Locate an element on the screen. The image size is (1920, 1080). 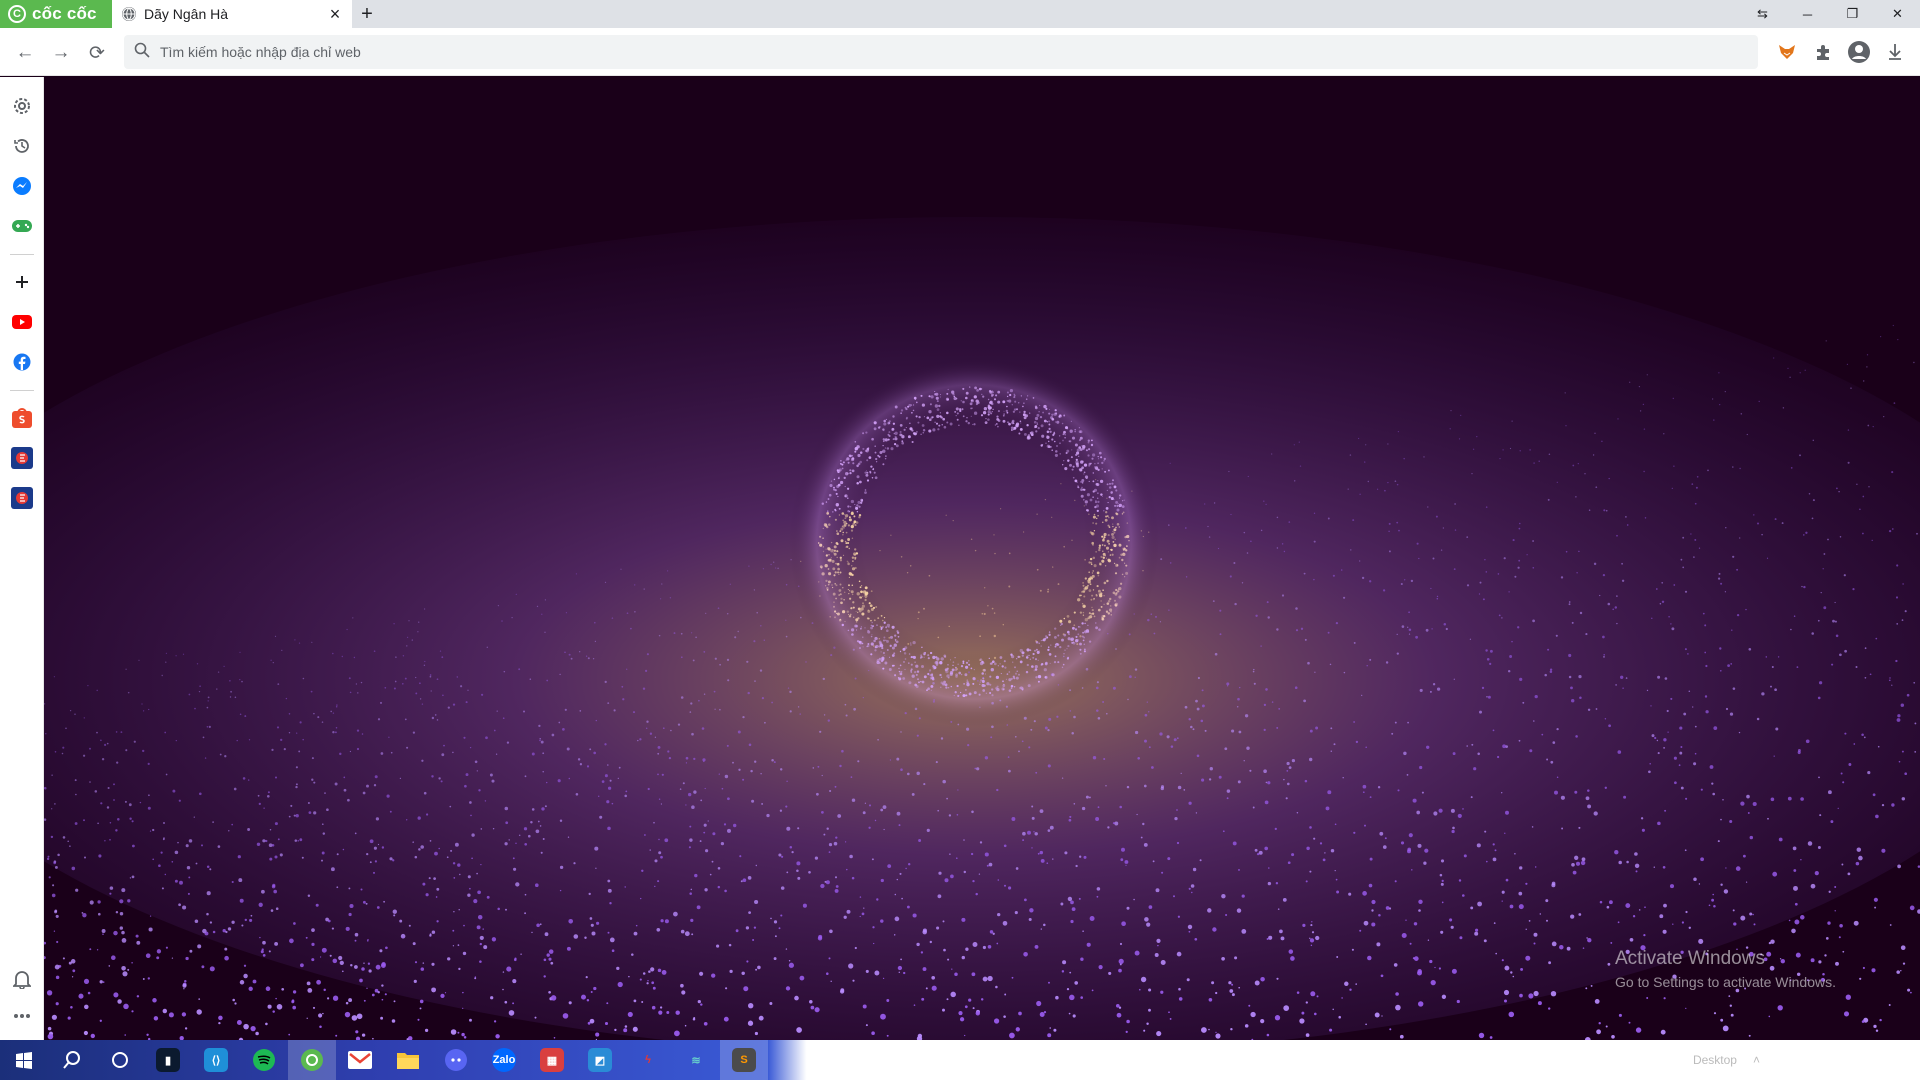
account-icon is located at coordinates (1859, 52).